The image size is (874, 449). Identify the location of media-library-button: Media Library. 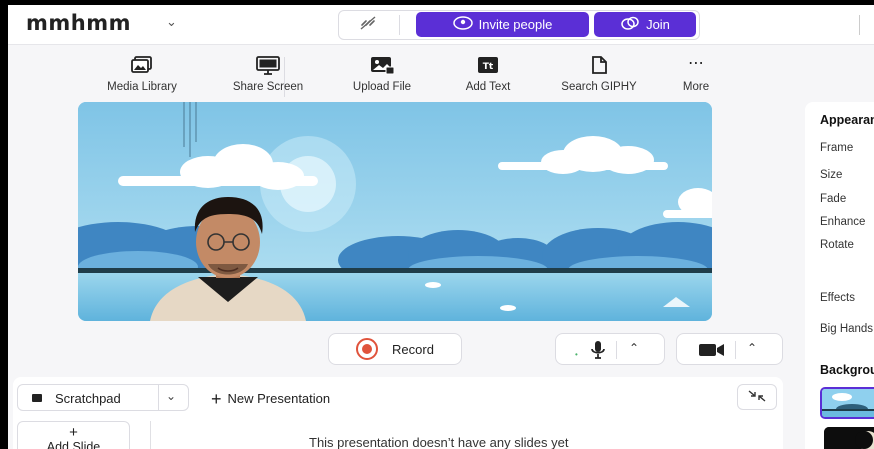
(142, 77).